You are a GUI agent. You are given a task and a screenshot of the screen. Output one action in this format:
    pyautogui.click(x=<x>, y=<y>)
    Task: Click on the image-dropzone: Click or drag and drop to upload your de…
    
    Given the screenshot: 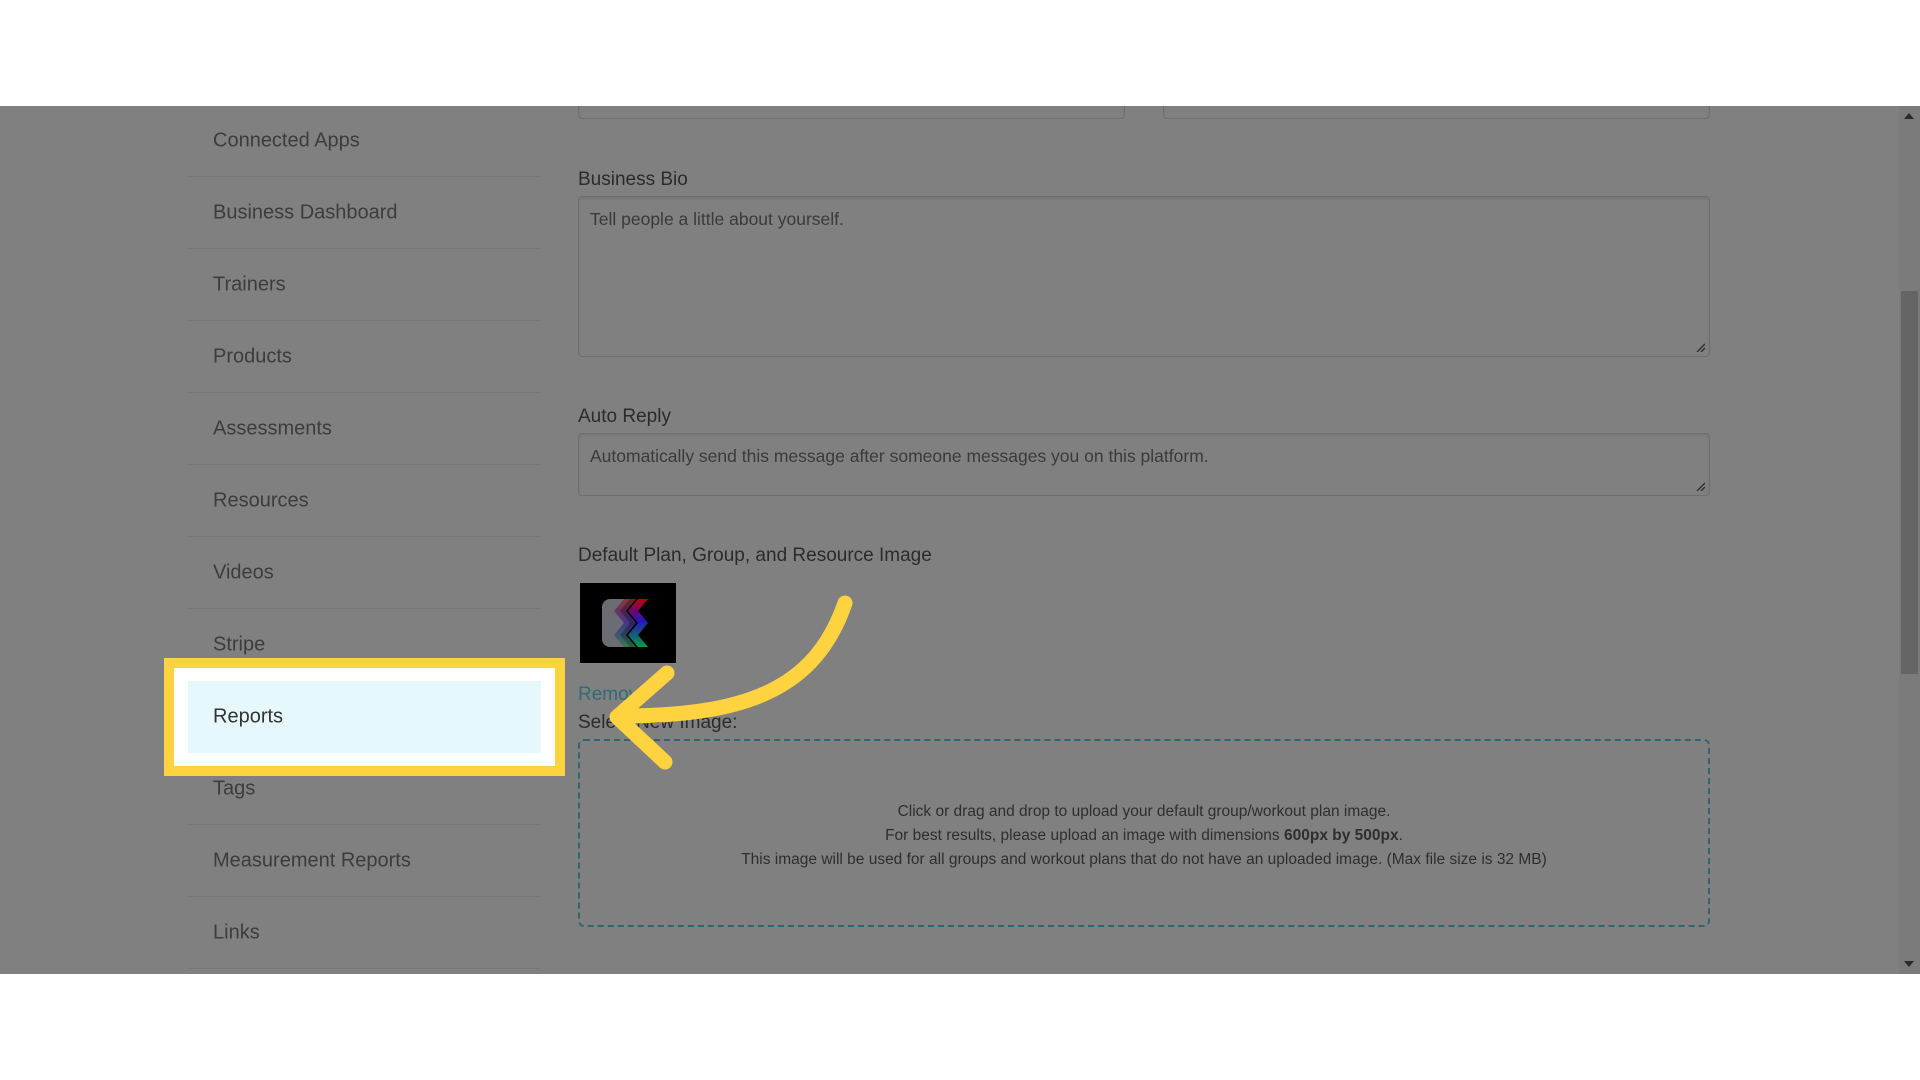 What is the action you would take?
    pyautogui.click(x=1144, y=833)
    